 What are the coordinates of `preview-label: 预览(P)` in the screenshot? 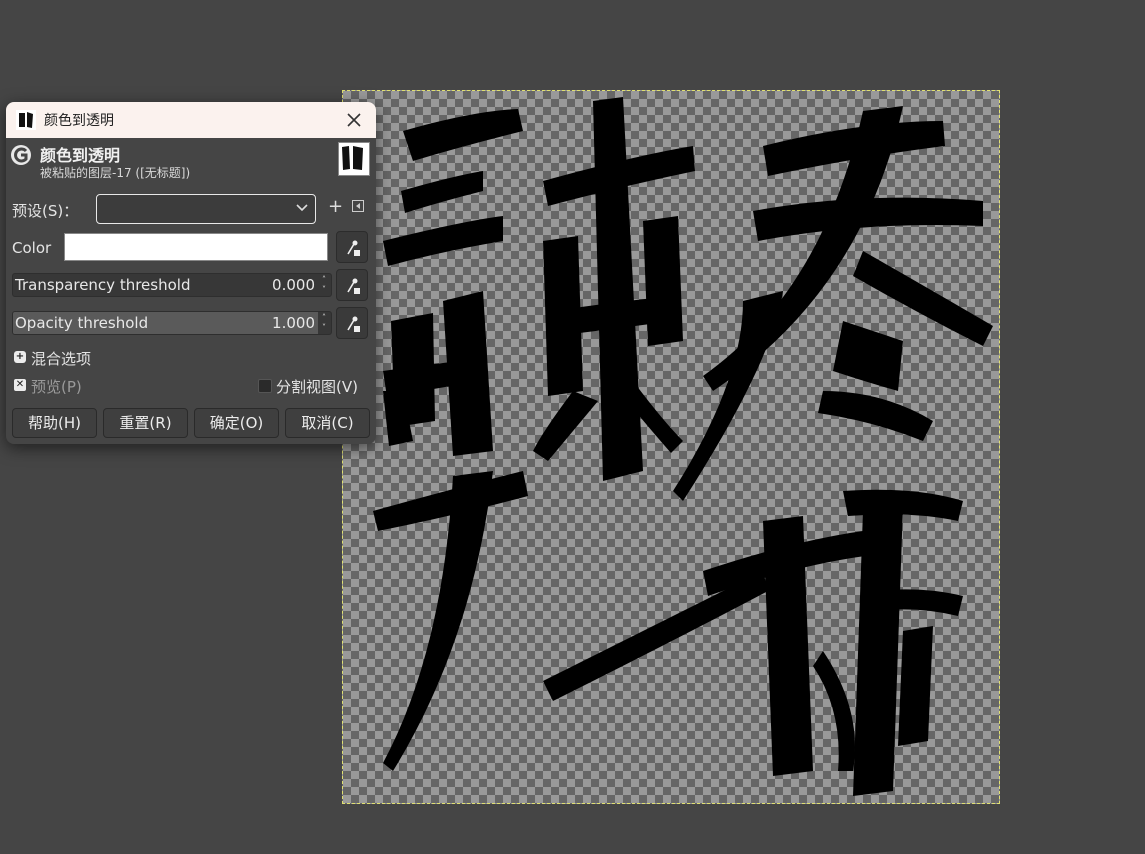 It's located at (56, 387).